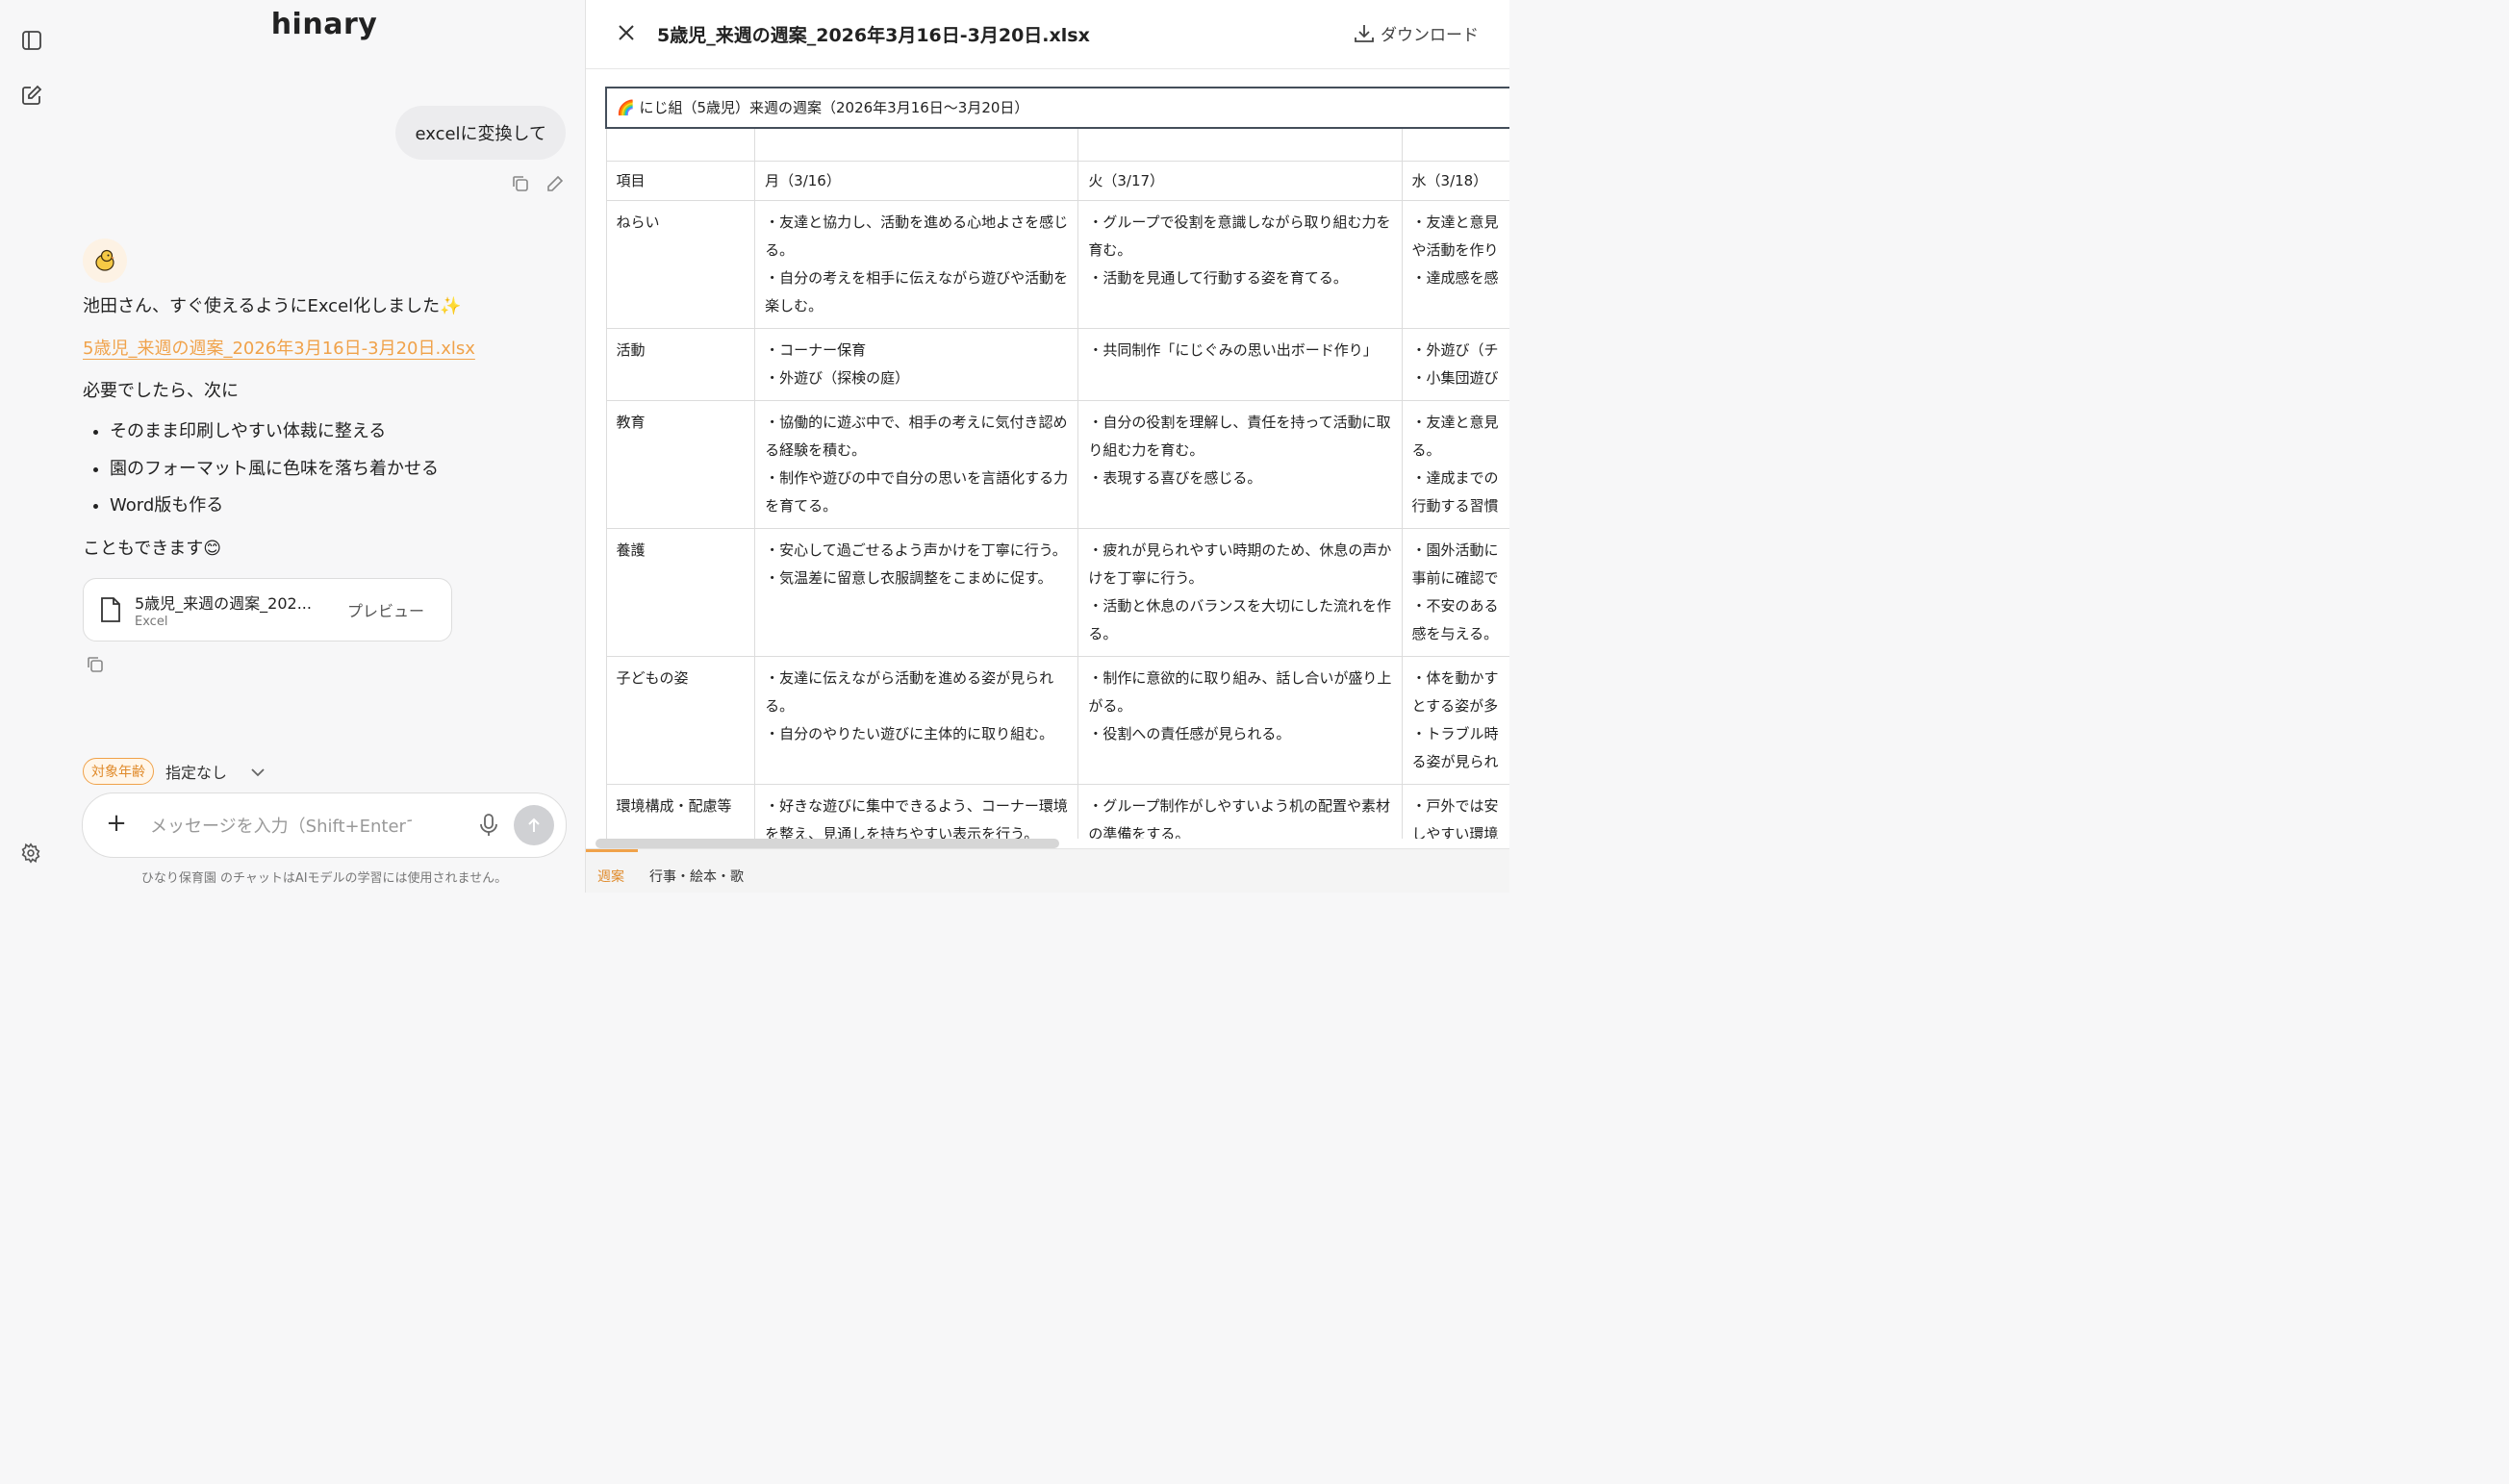  I want to click on disclaimer: ひなり保育園 のチャットはAIモデルの学習には使用されません。, so click(324, 879).